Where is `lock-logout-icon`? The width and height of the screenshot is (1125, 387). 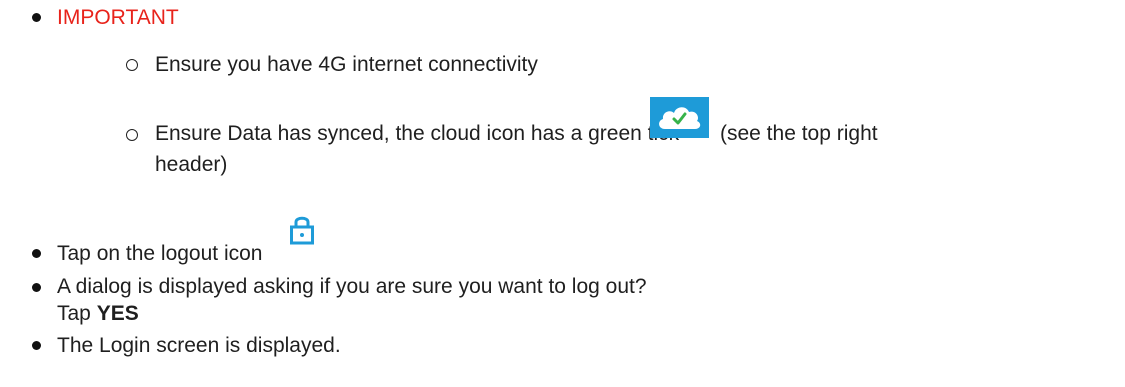 lock-logout-icon is located at coordinates (302, 229).